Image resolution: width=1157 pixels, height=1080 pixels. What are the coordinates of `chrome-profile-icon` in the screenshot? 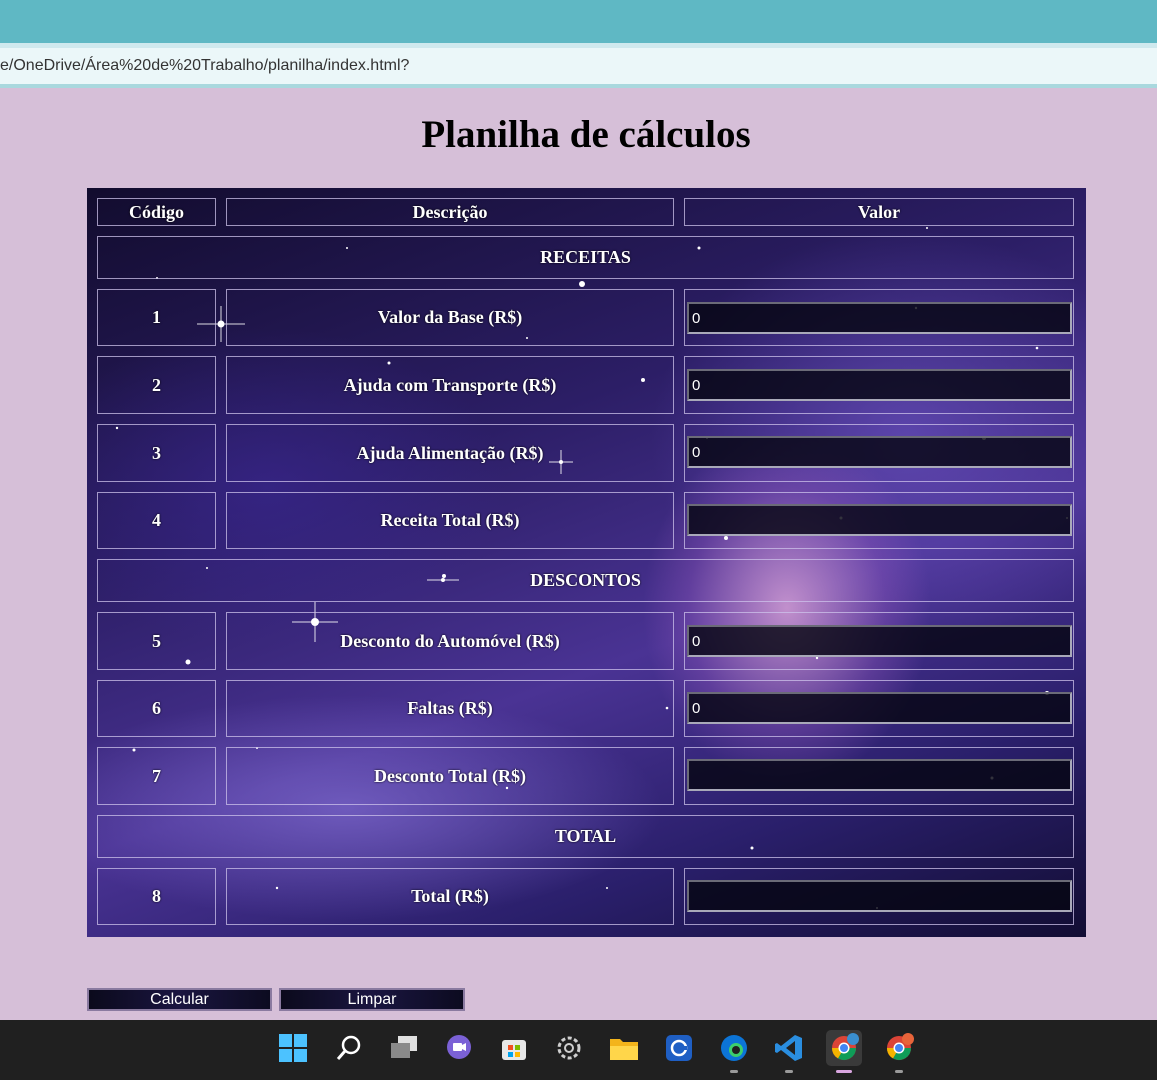 It's located at (844, 1048).